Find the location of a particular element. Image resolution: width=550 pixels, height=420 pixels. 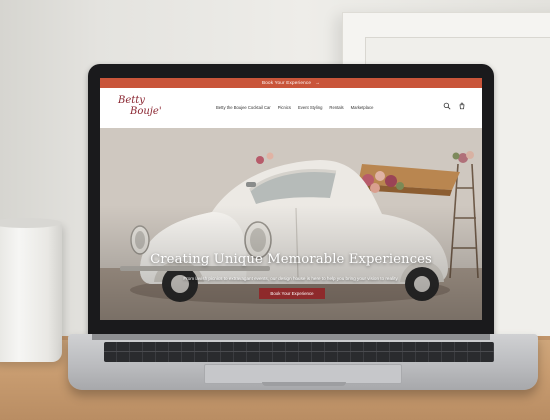

book-experience-button: Book Your Experience is located at coordinates (292, 293).